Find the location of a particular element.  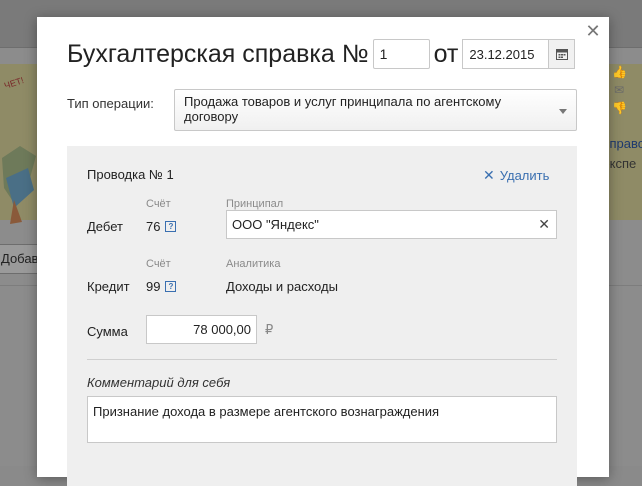

clear-icon: ✕ is located at coordinates (544, 224).